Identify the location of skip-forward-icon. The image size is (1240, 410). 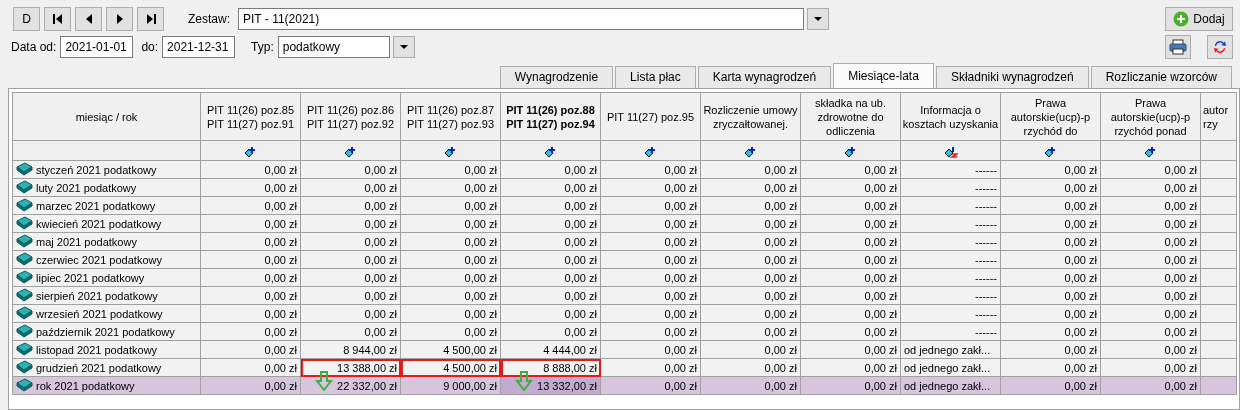
(150, 19).